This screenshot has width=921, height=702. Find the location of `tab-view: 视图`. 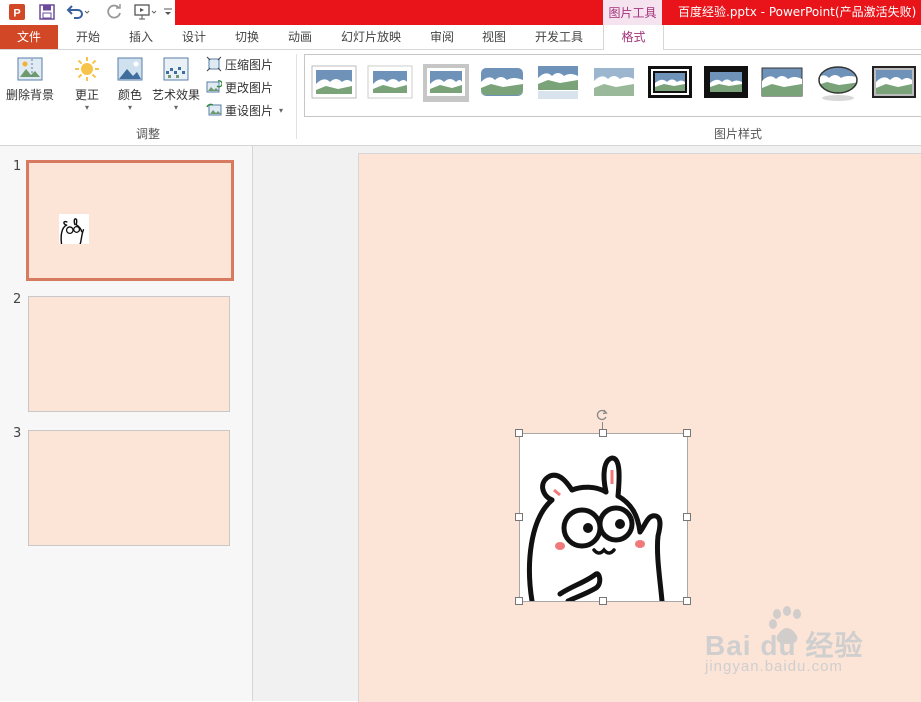

tab-view: 视图 is located at coordinates (494, 37).